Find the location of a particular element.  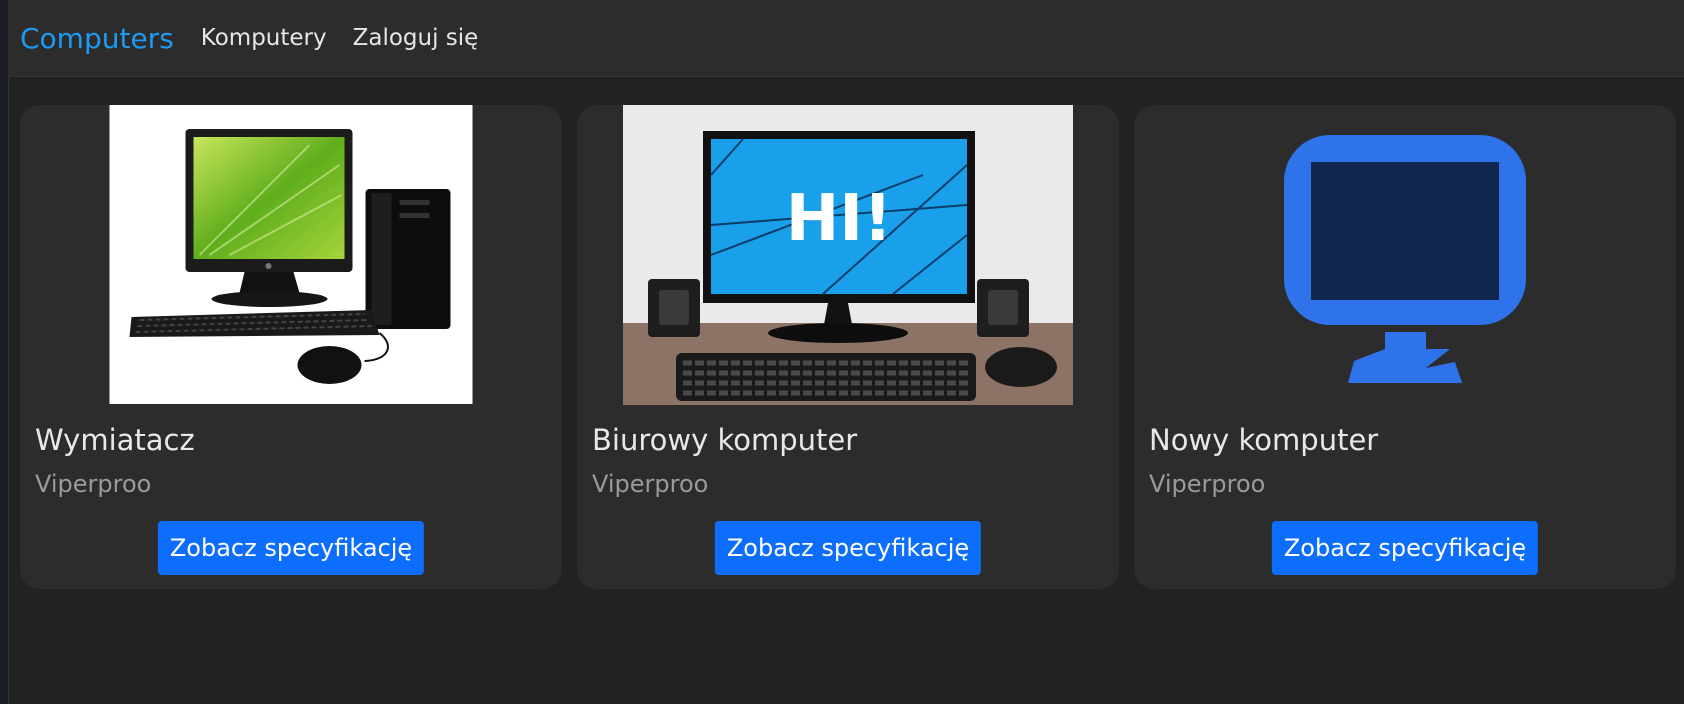

office-computer-icon: HI! is located at coordinates (848, 255).